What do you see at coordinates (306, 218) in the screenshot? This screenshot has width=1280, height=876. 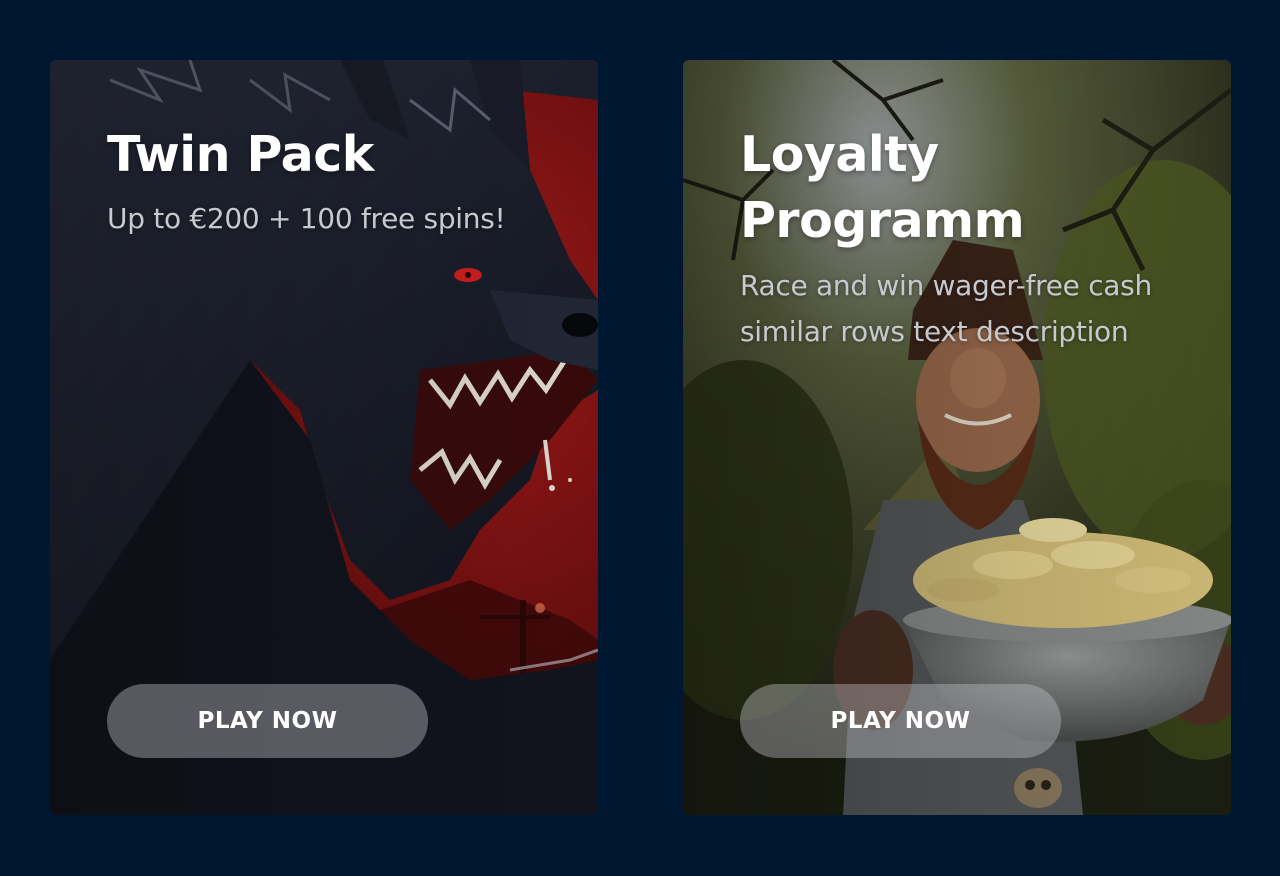 I see `promo-subtitle: Up to €200 + 100 free spins!` at bounding box center [306, 218].